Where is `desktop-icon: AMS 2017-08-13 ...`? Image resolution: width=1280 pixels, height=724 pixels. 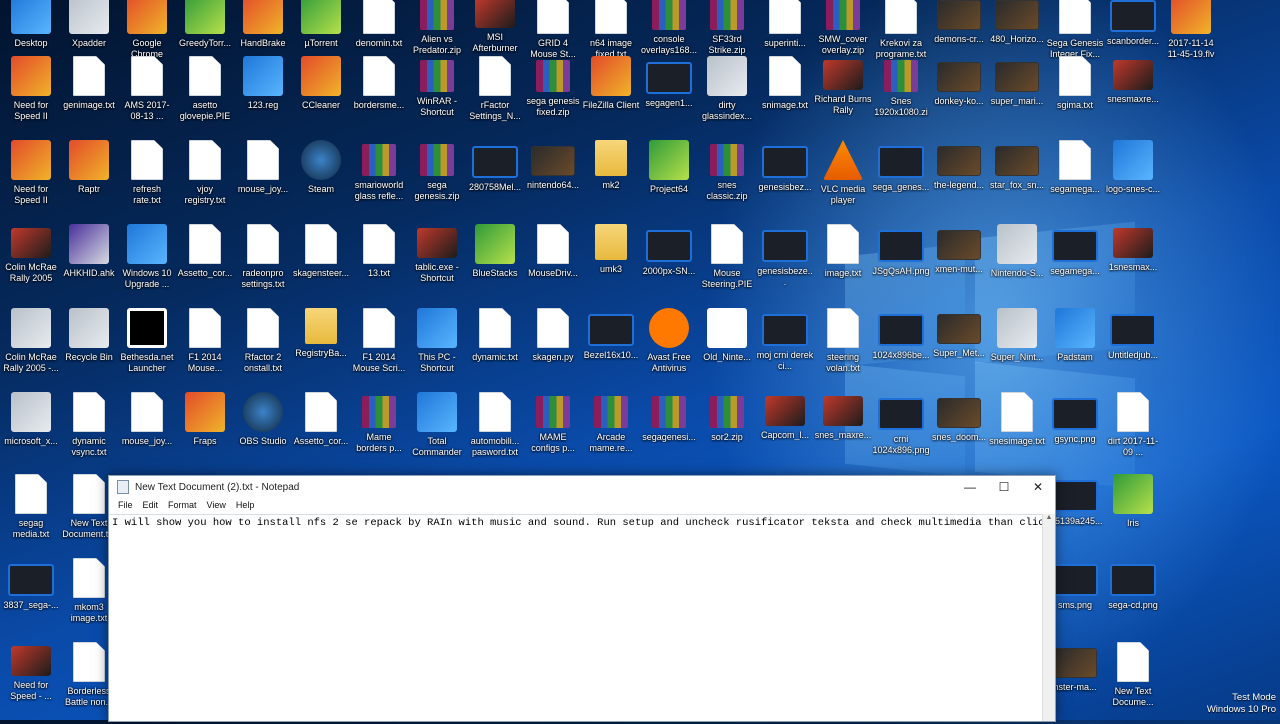
desktop-icon: AMS 2017-08-13 ... is located at coordinates (147, 96).